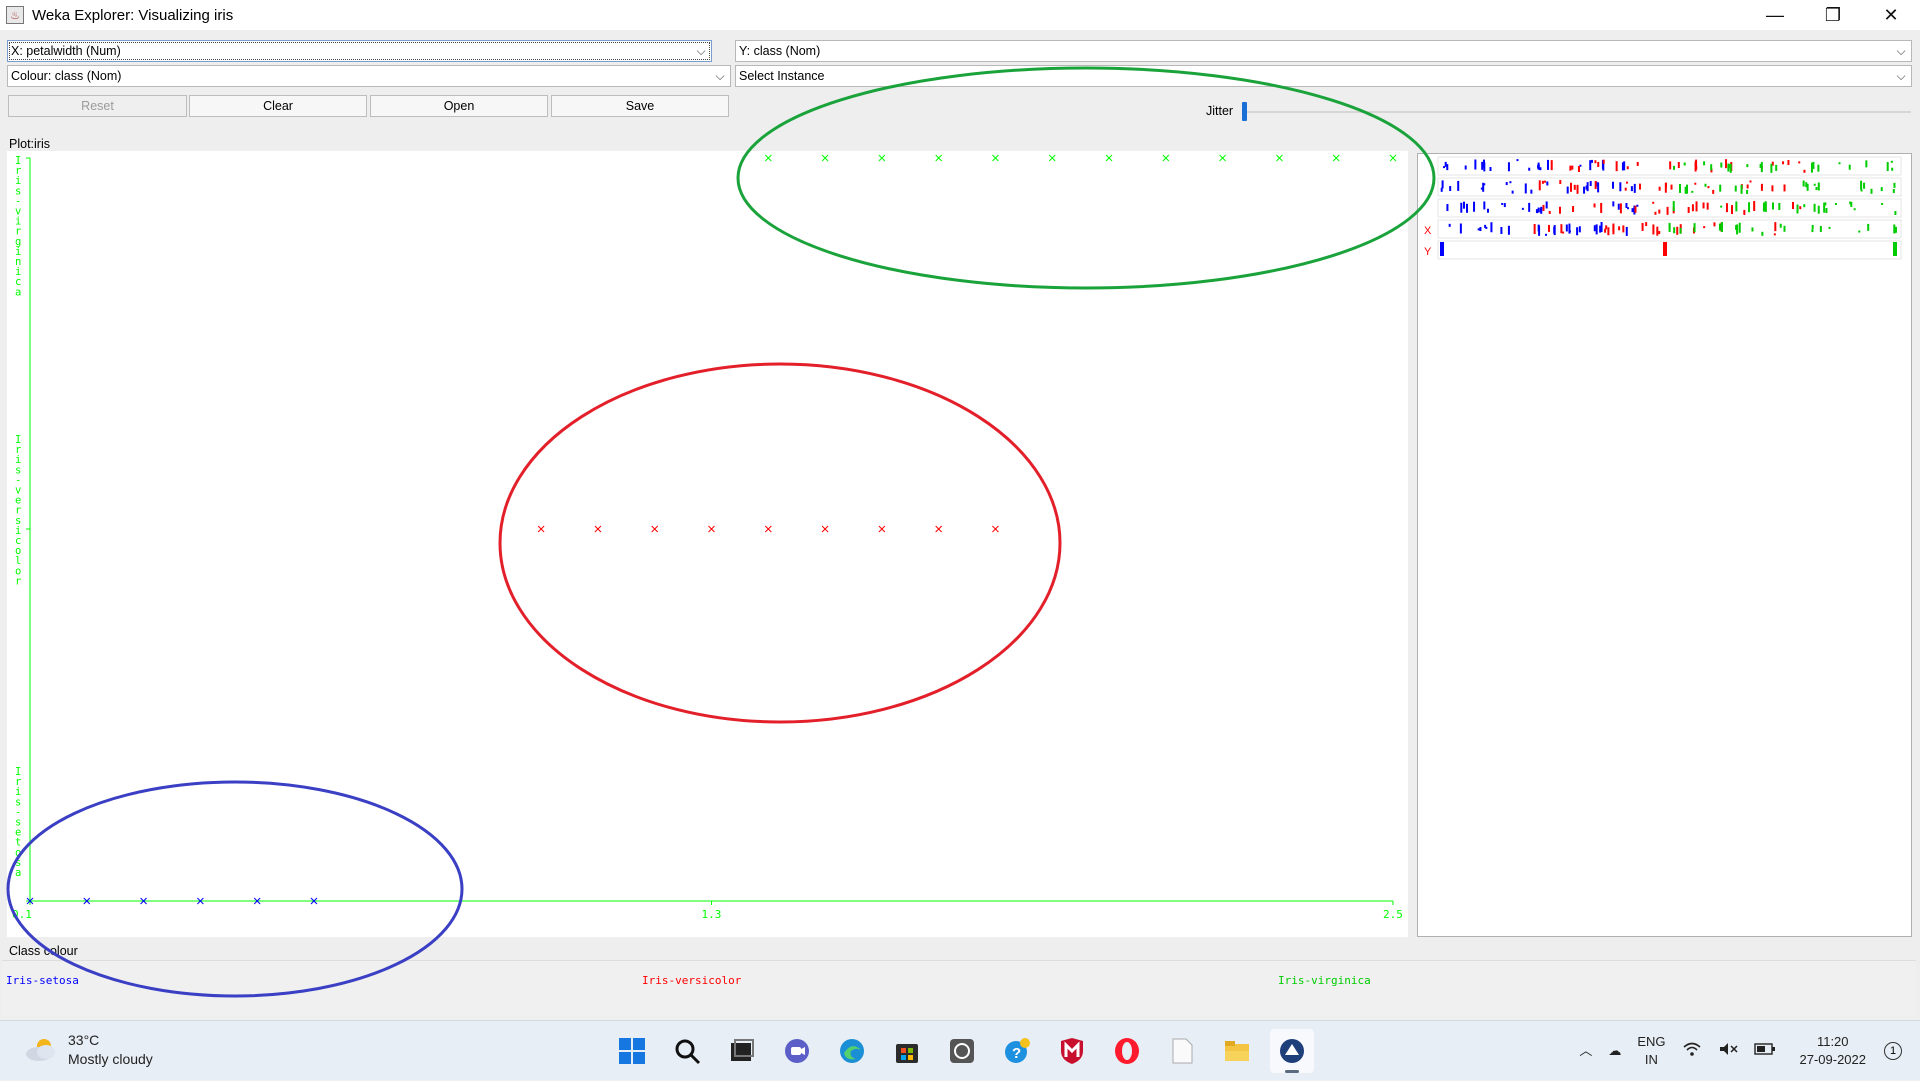  I want to click on select-instance-select: Select Instance ⌵, so click(1323, 76).